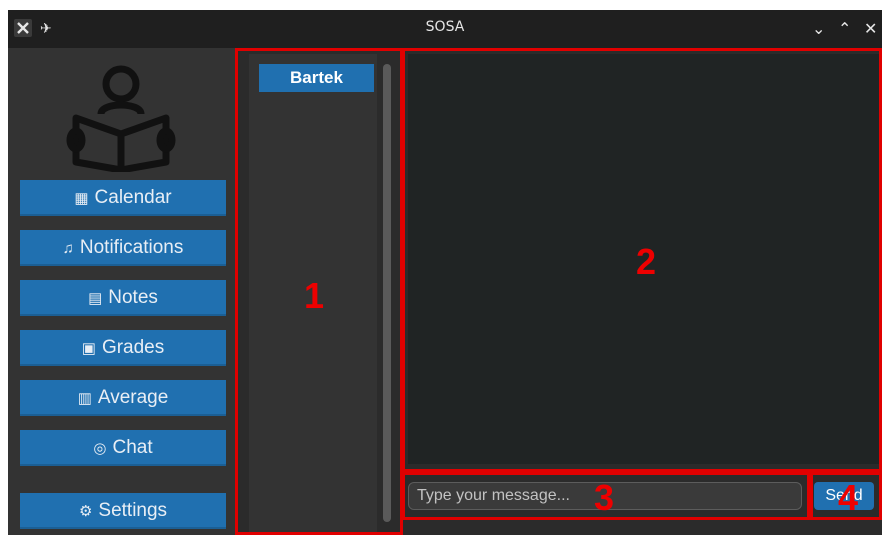 The width and height of the screenshot is (882, 535). I want to click on title-bar: ✈ SOSA ⌄ ⌃ ✕, so click(445, 29).